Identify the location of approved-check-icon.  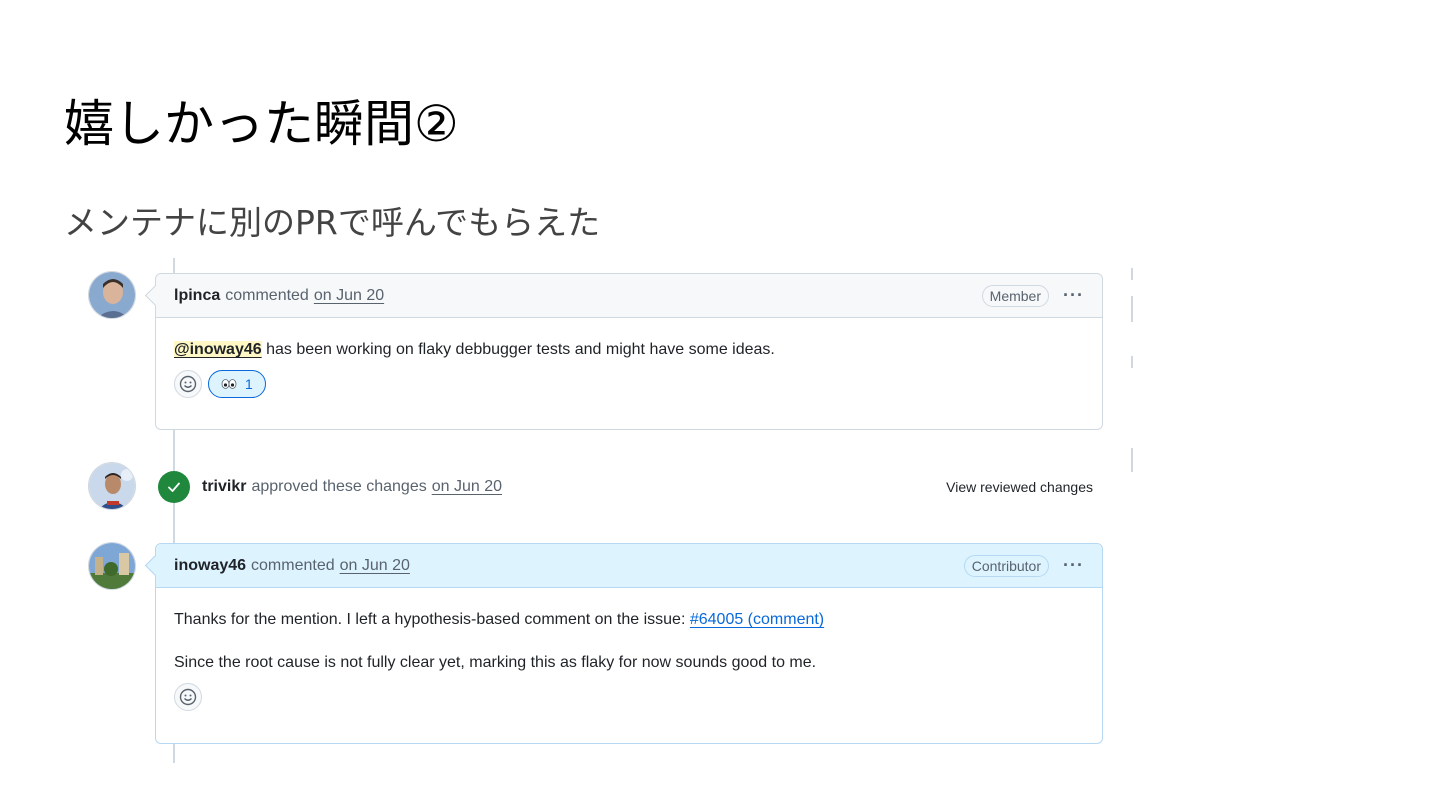
(174, 487).